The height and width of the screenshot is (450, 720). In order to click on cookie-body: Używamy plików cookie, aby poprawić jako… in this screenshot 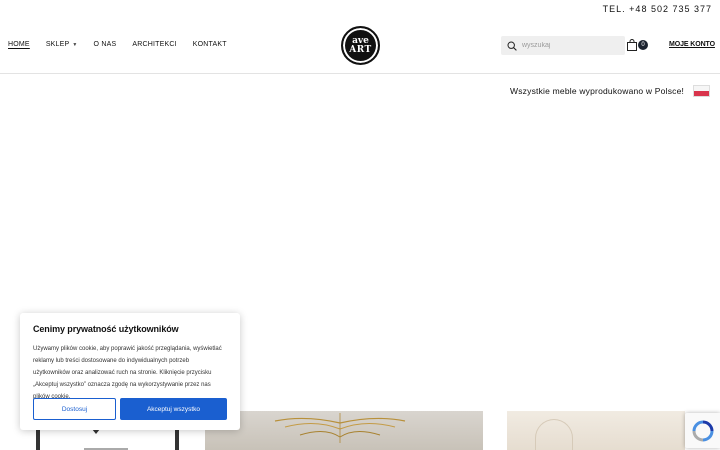, I will do `click(127, 373)`.